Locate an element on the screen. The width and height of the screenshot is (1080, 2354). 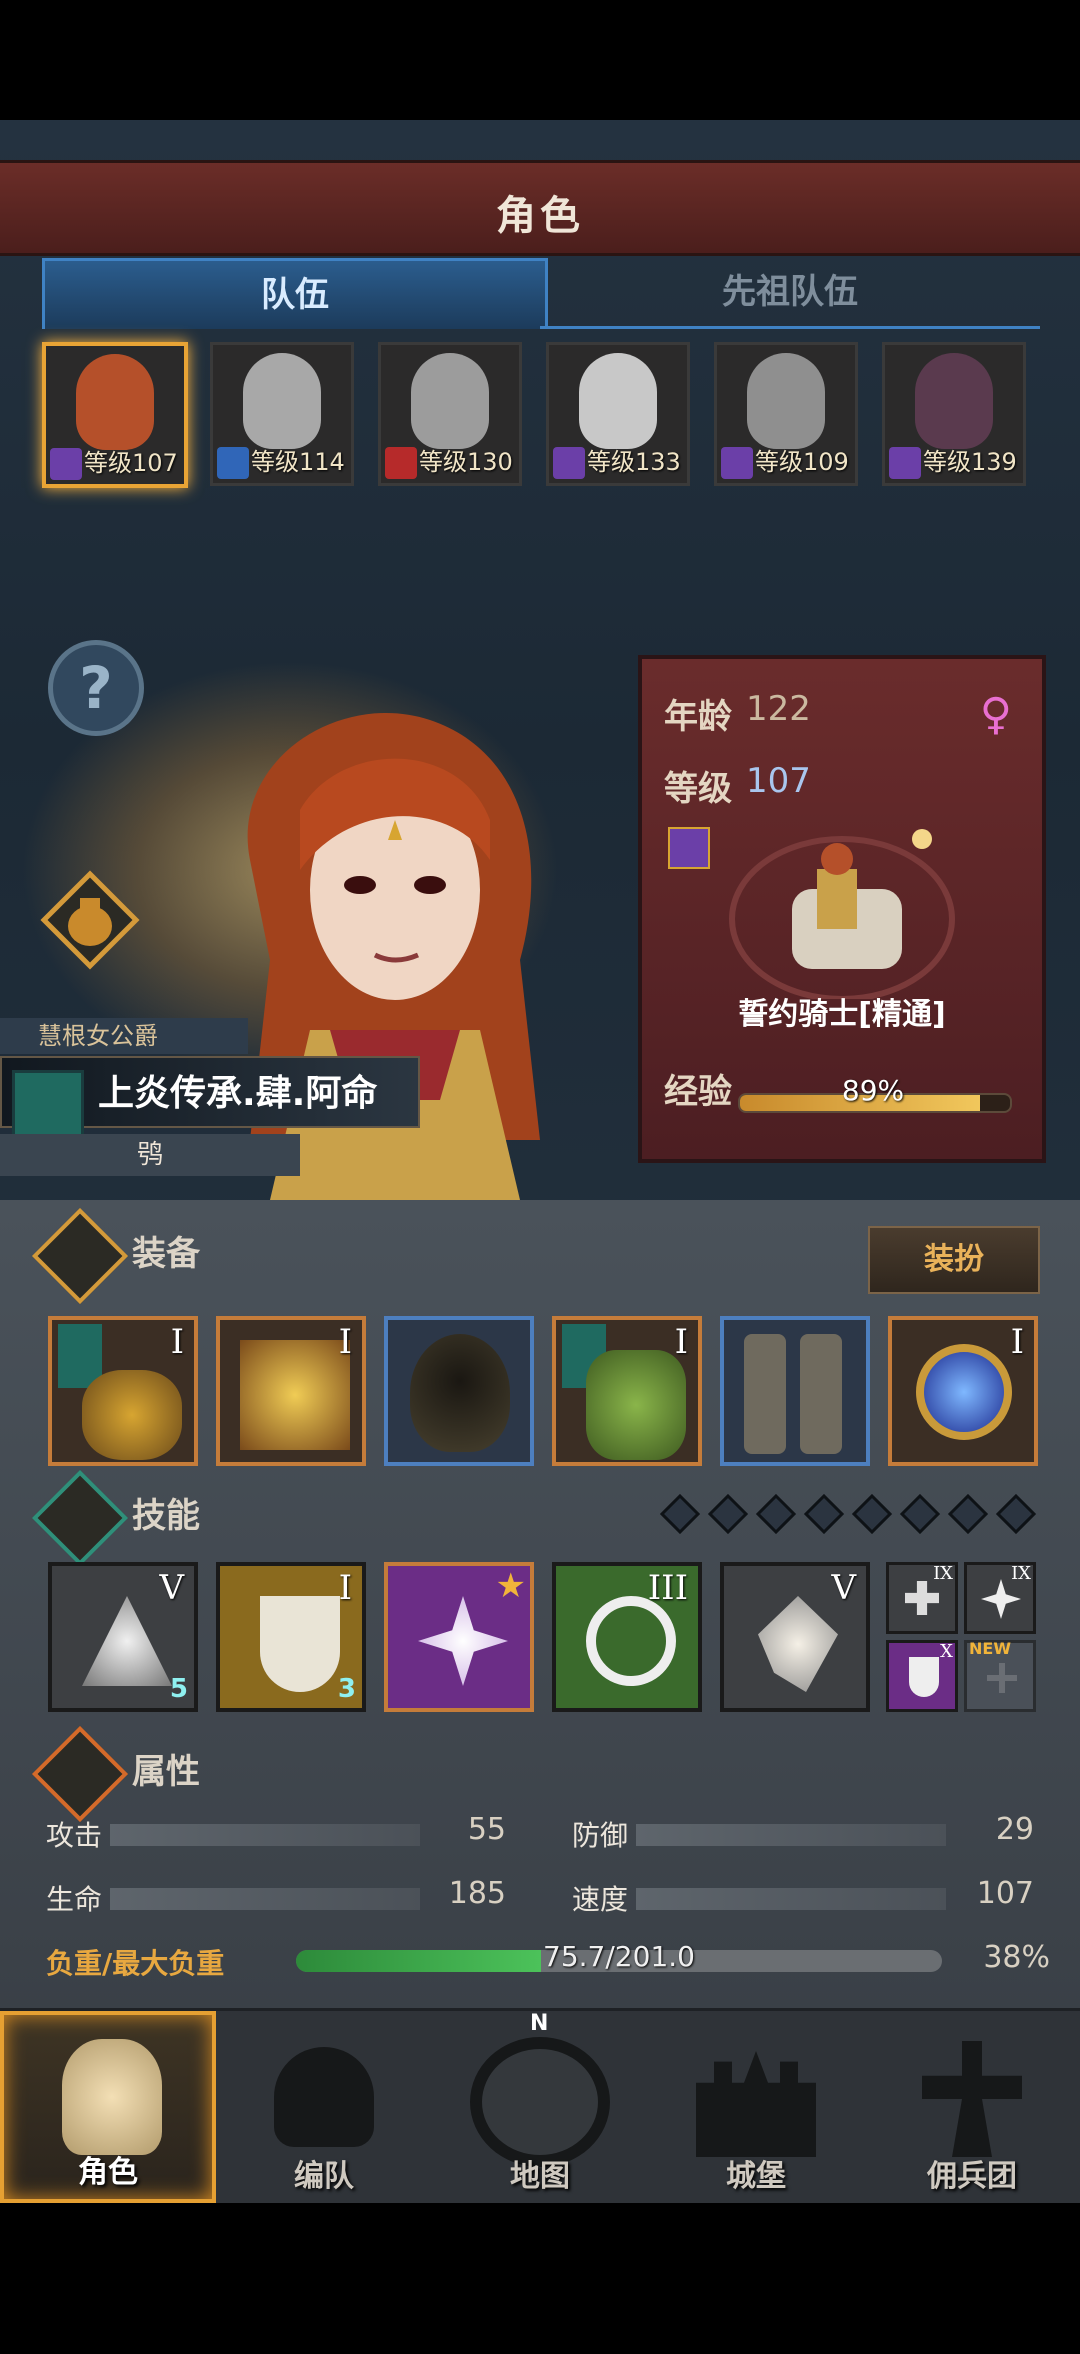
star-icon: ★ is located at coordinates (510, 1586).